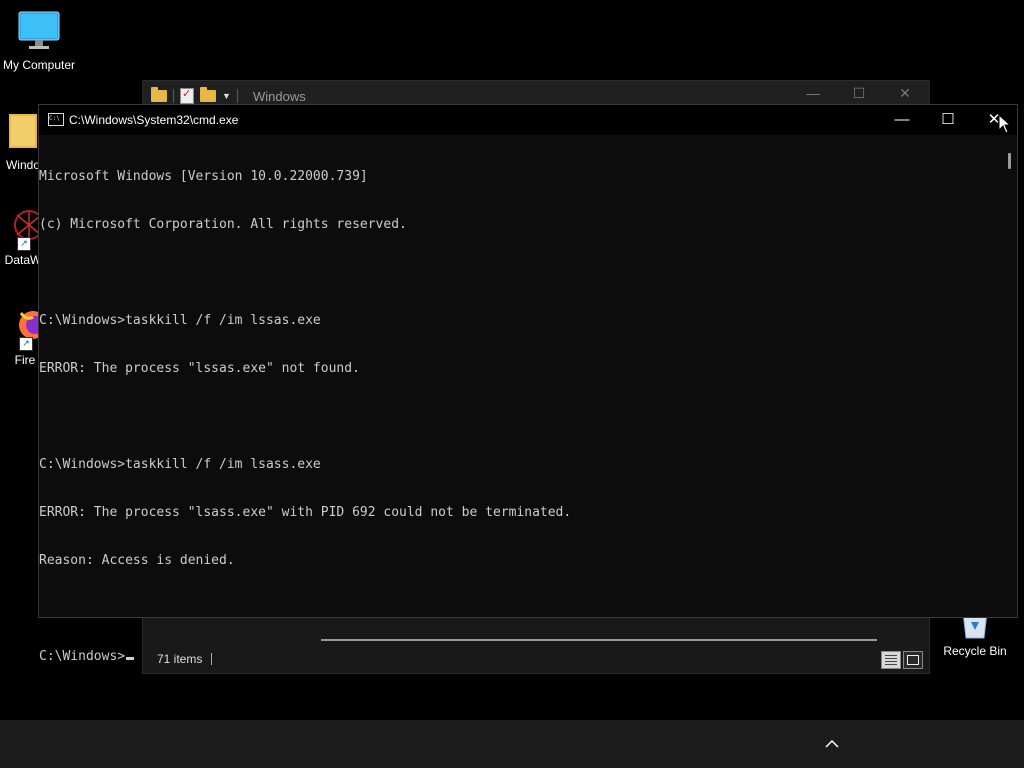 This screenshot has height=768, width=1024. What do you see at coordinates (512, 744) in the screenshot?
I see `taskbar` at bounding box center [512, 744].